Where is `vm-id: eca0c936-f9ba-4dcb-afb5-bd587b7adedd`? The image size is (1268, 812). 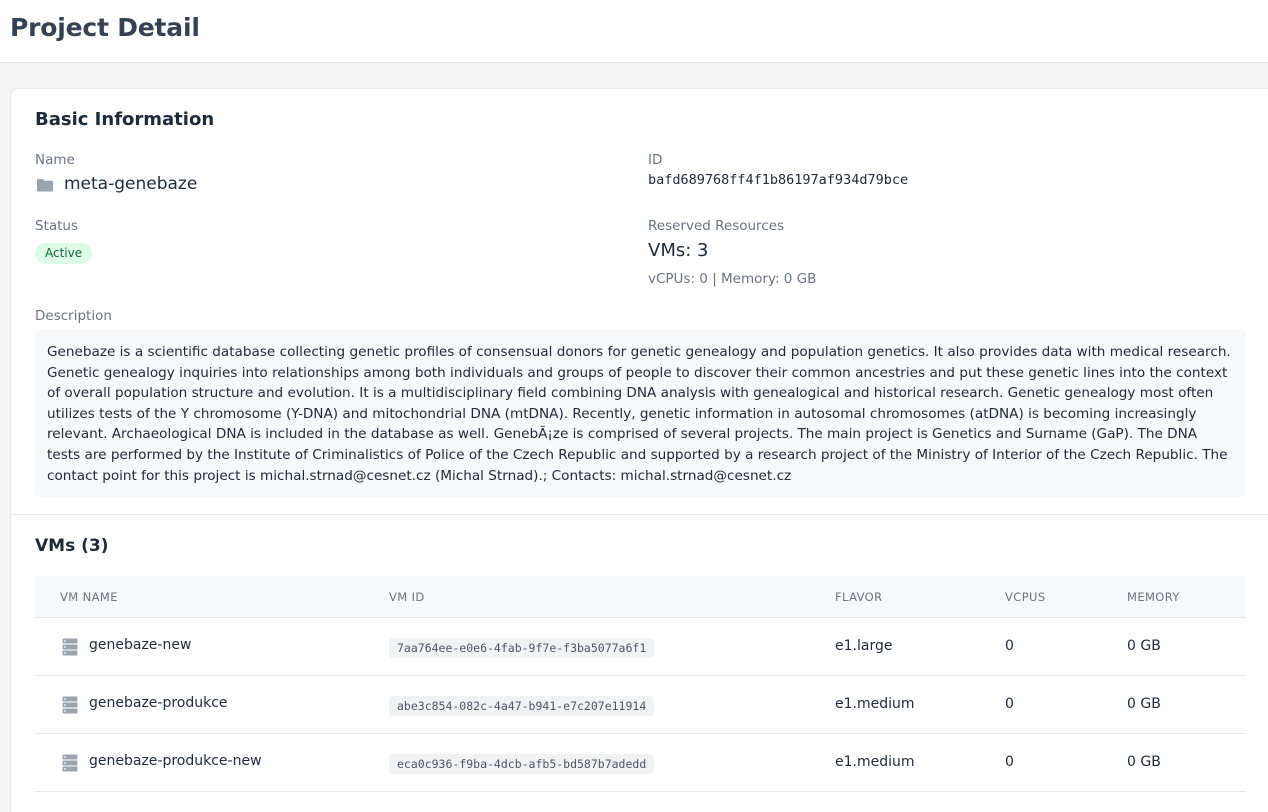
vm-id: eca0c936-f9ba-4dcb-afb5-bd587b7adedd is located at coordinates (522, 764).